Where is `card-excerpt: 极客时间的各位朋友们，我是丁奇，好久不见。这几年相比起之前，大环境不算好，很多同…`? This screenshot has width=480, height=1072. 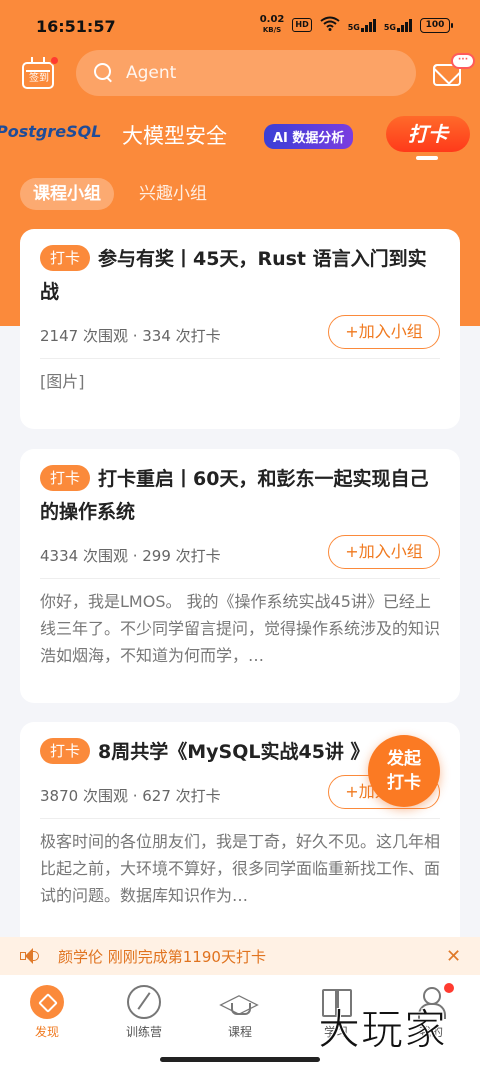 card-excerpt: 极客时间的各位朋友们，我是丁奇，好久不见。这几年相比起之前，大环境不算好，很多同… is located at coordinates (240, 868).